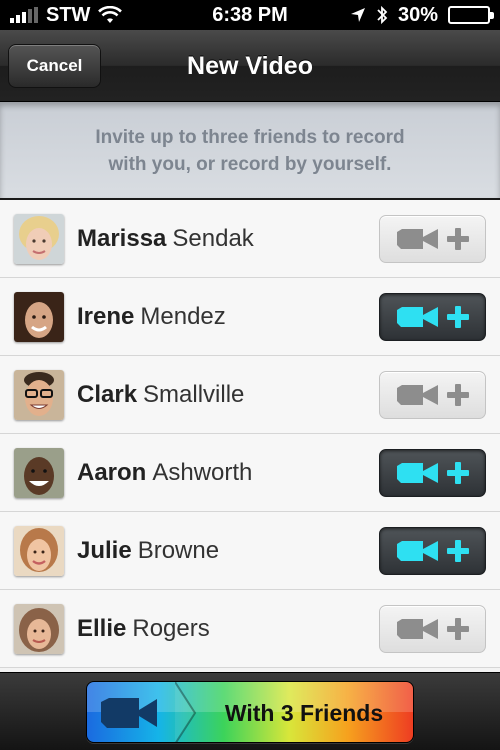 This screenshot has width=500, height=750. What do you see at coordinates (148, 550) in the screenshot?
I see `friend-name: Julie Browne` at bounding box center [148, 550].